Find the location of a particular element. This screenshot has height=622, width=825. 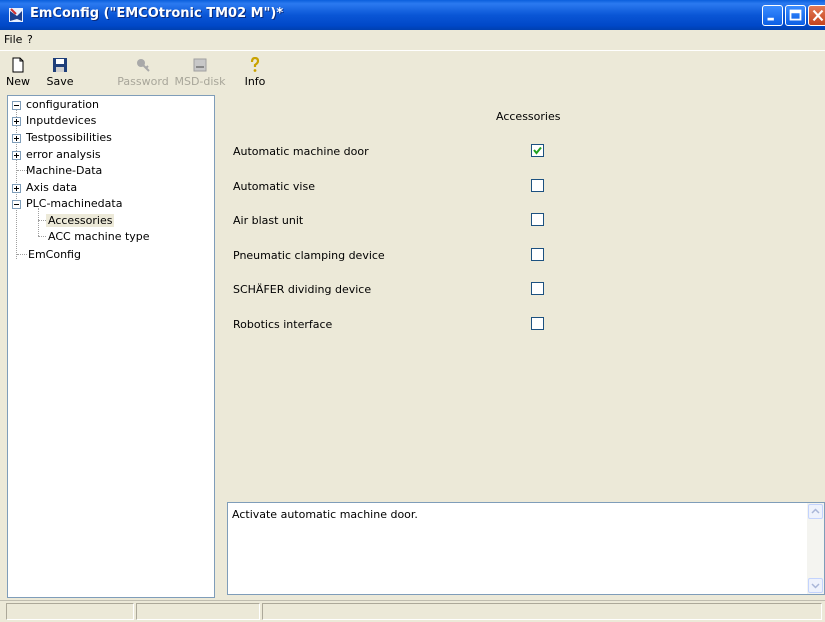

tree-item-label: Accessories is located at coordinates (80, 220).